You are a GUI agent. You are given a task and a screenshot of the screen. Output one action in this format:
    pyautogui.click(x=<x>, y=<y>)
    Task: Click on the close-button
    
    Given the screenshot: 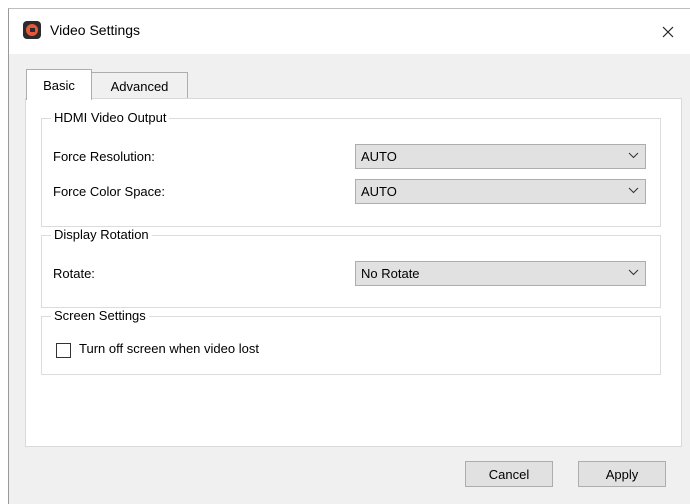 What is the action you would take?
    pyautogui.click(x=667, y=31)
    